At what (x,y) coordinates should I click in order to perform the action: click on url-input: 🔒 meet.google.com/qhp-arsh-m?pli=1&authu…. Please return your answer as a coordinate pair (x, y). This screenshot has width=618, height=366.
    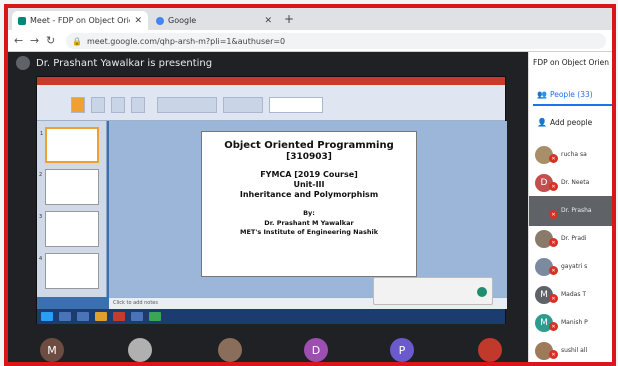
    Looking at the image, I should click on (336, 41).